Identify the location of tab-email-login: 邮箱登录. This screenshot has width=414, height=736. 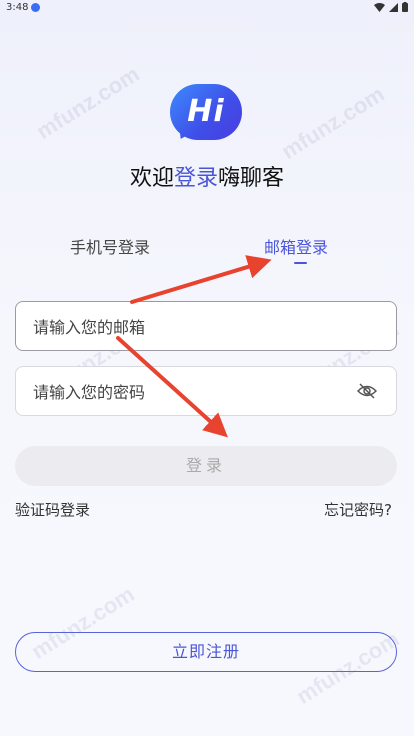
(296, 246).